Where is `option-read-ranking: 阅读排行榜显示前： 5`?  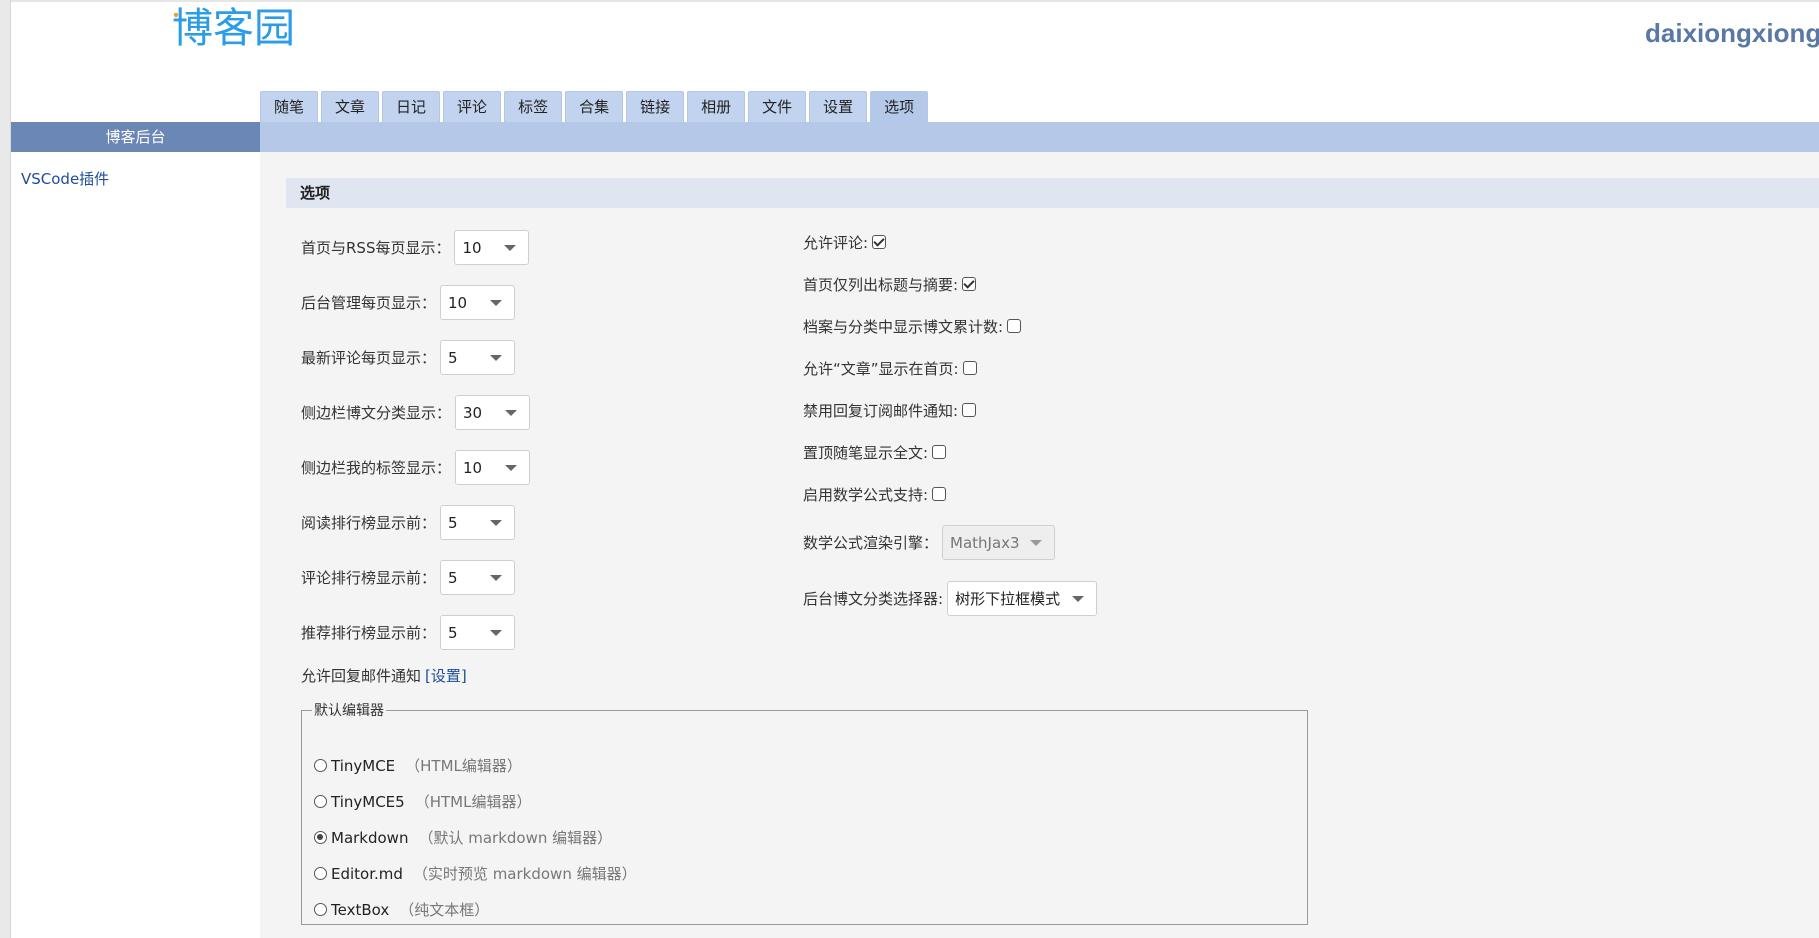 option-read-ranking: 阅读排行榜显示前： 5 is located at coordinates (408, 522).